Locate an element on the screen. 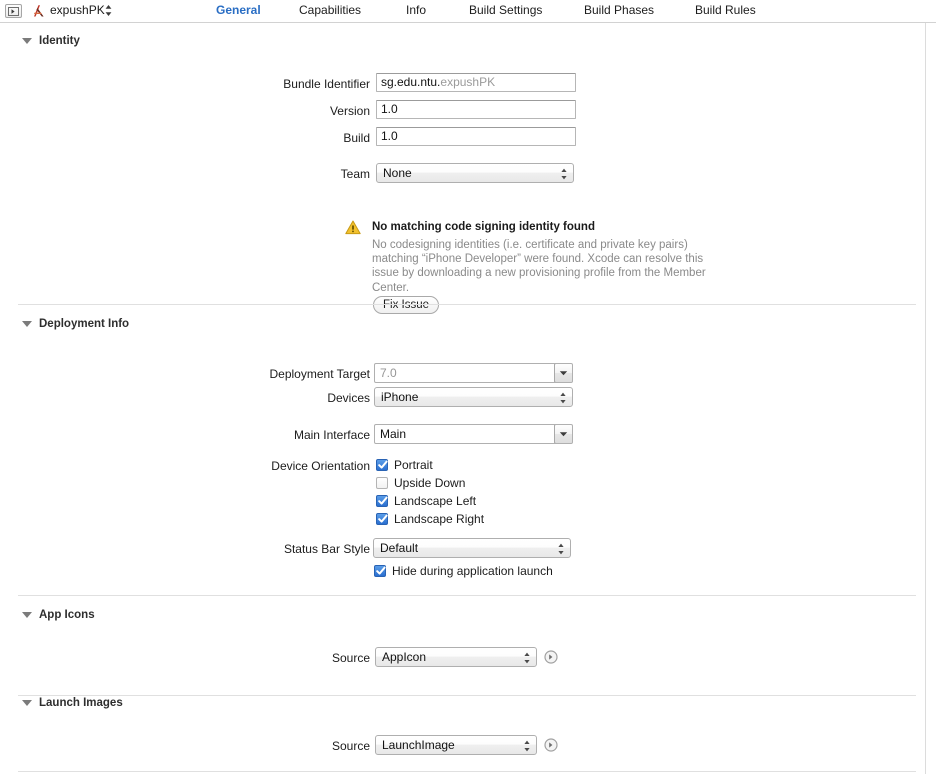 The height and width of the screenshot is (774, 936). checkbox-label: Hide during application launch is located at coordinates (472, 571).